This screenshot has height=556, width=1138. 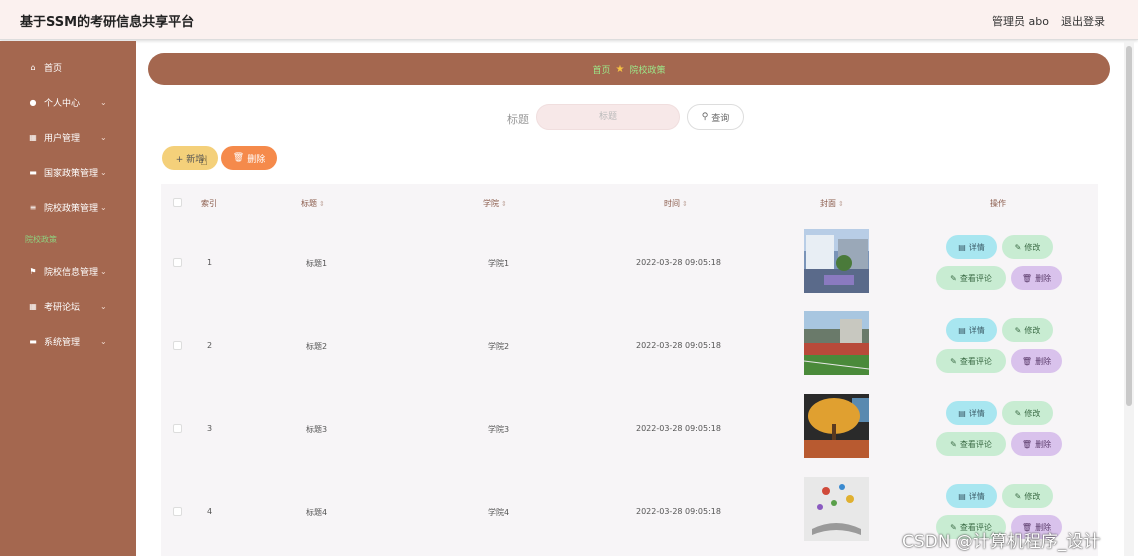 What do you see at coordinates (495, 203) in the screenshot?
I see `header-college: 学院 ⇕` at bounding box center [495, 203].